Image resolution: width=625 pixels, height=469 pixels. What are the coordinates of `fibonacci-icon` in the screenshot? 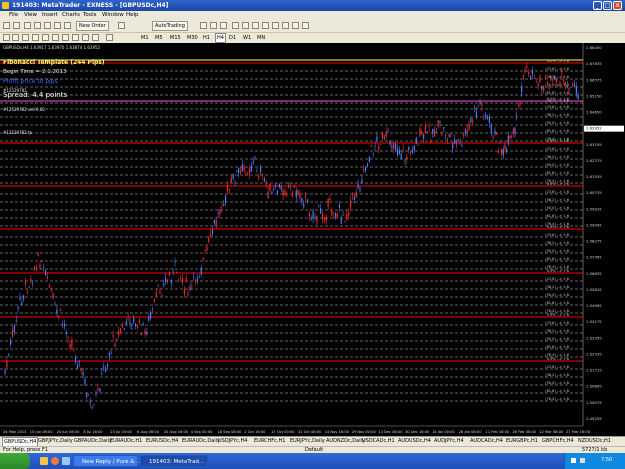 It's located at (65, 37).